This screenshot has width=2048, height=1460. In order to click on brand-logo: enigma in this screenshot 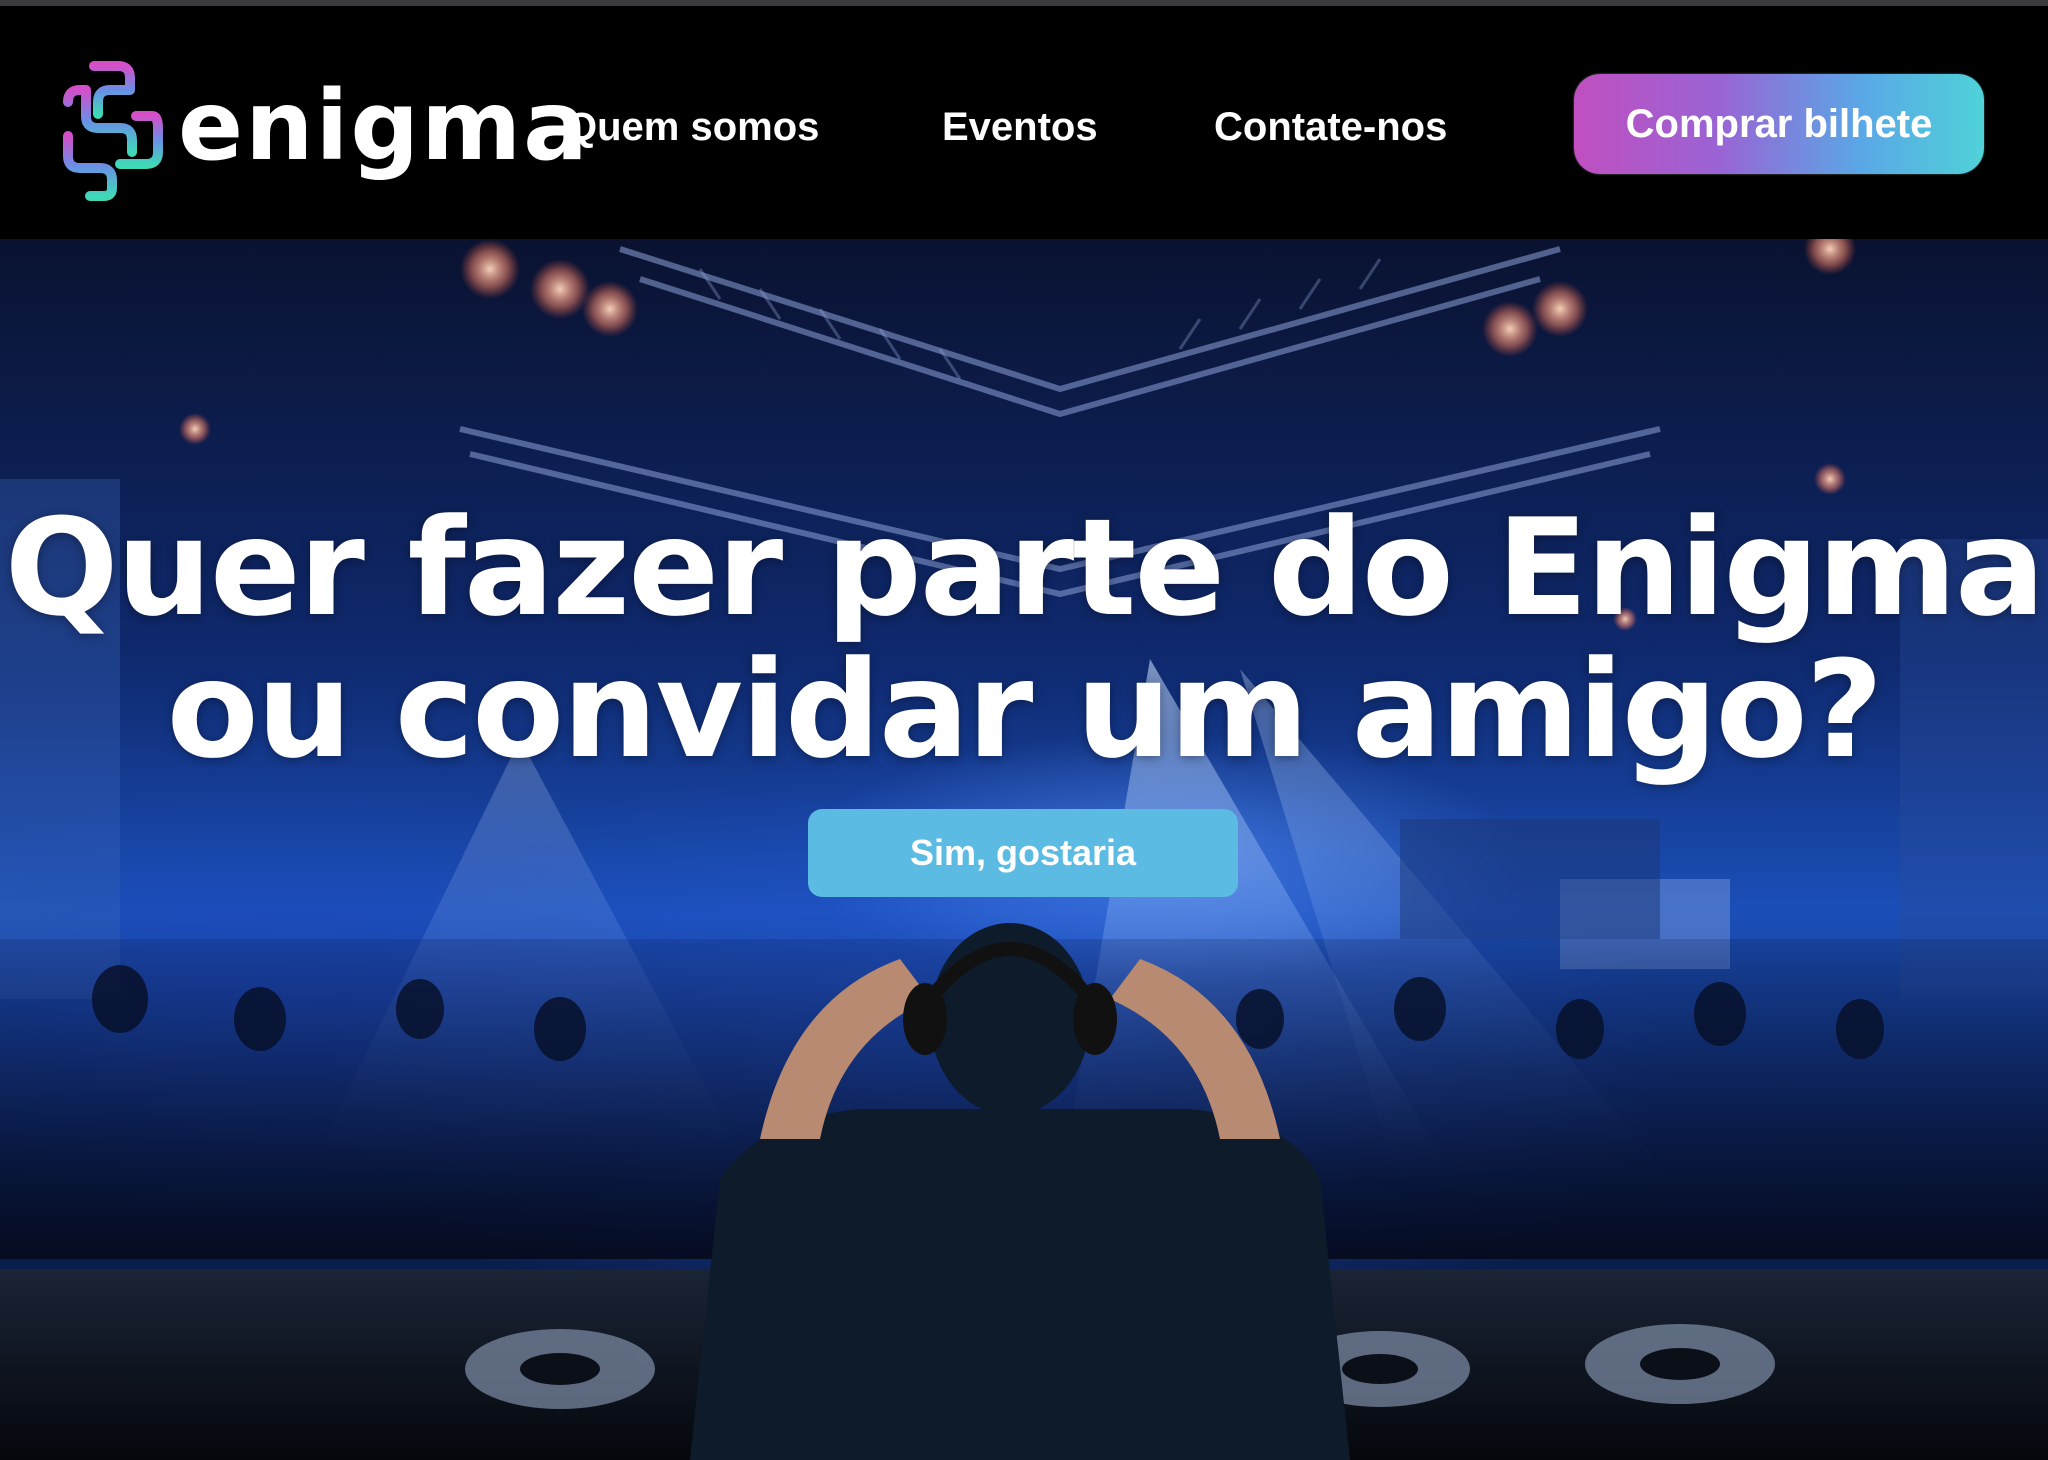, I will do `click(324, 131)`.